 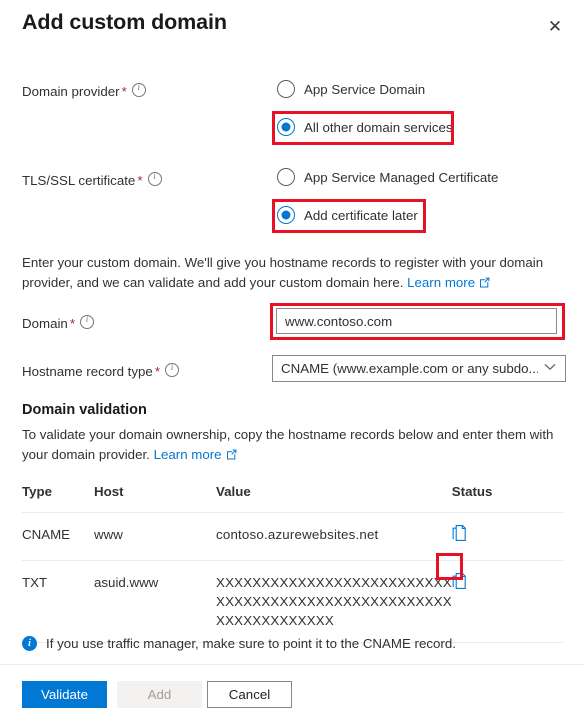 I want to click on label-domain-text: Domain, so click(x=45, y=323).